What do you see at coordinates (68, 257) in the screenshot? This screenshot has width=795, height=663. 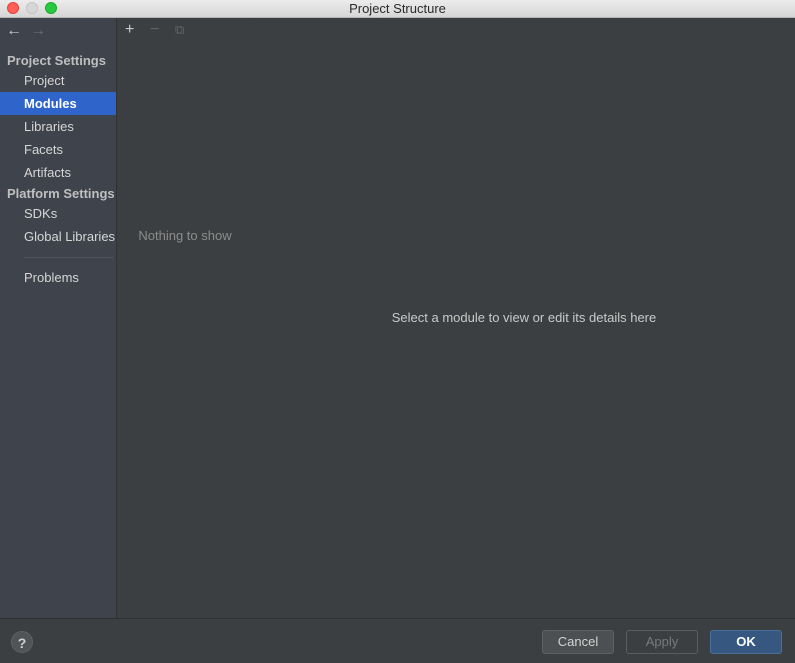 I see `sidebar-divider` at bounding box center [68, 257].